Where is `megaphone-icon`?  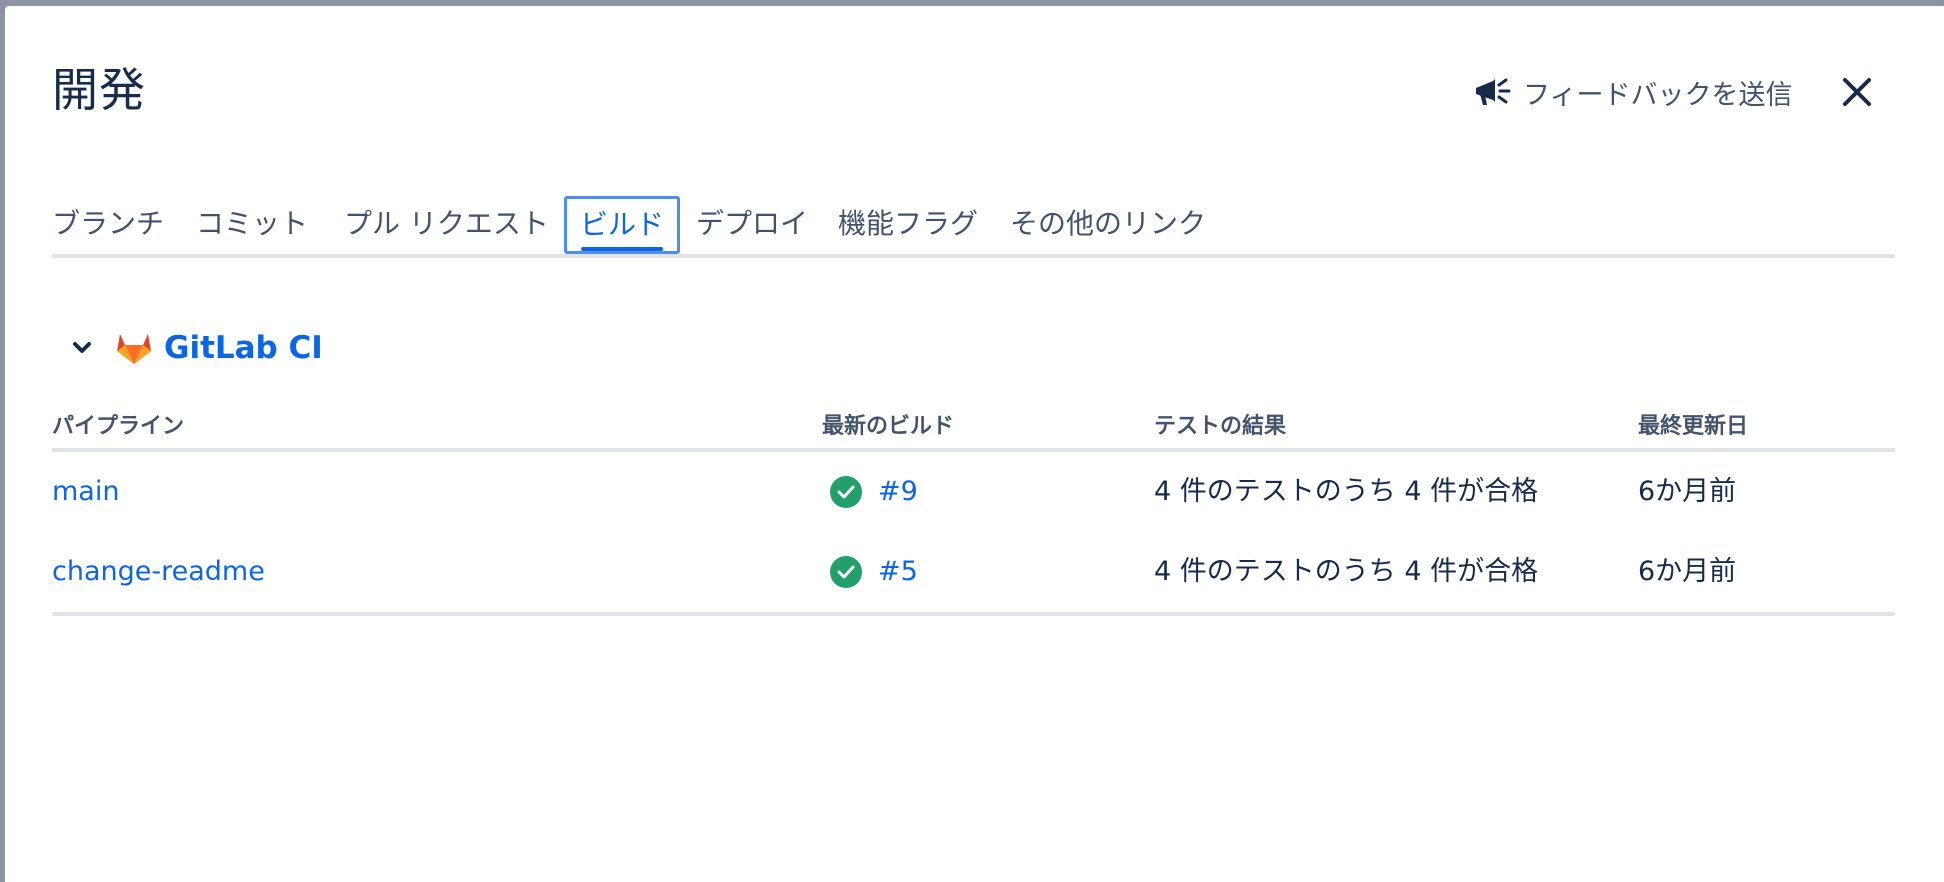
megaphone-icon is located at coordinates (1494, 92).